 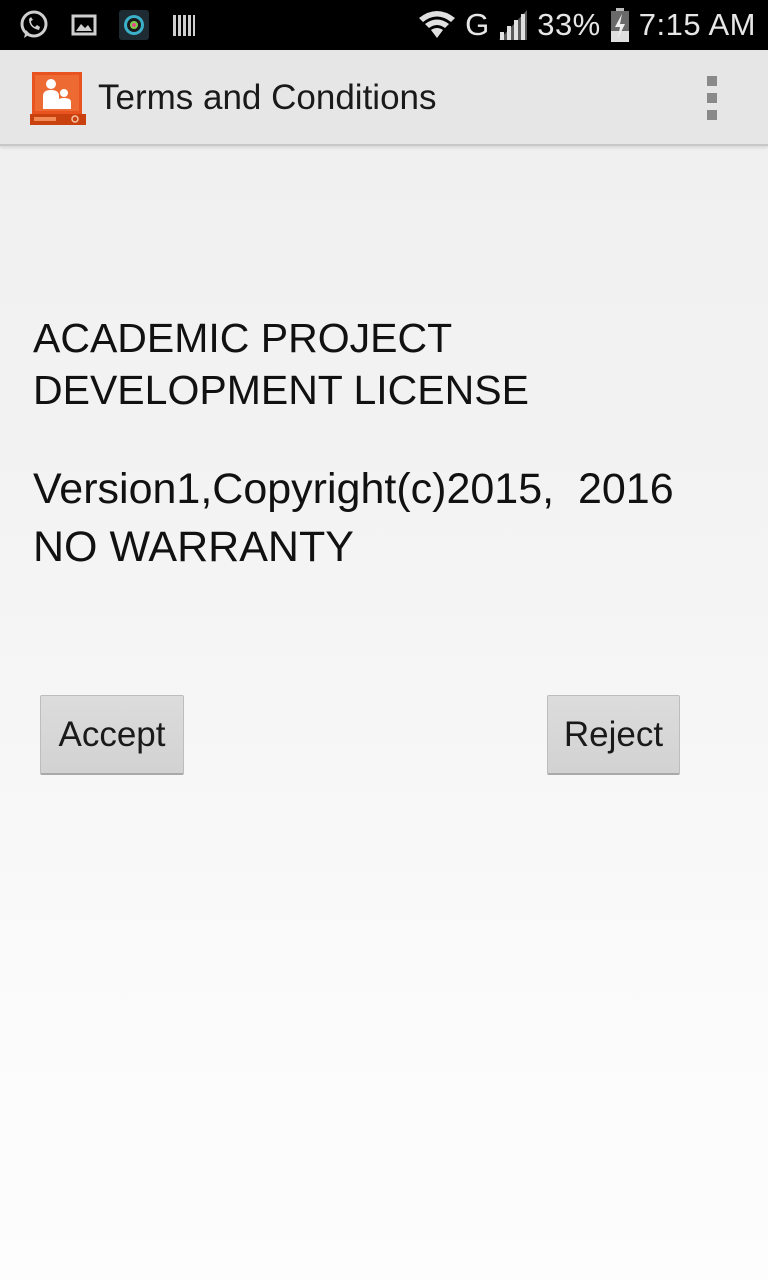 What do you see at coordinates (193, 547) in the screenshot?
I see `warranty-text: NO WARRANTY` at bounding box center [193, 547].